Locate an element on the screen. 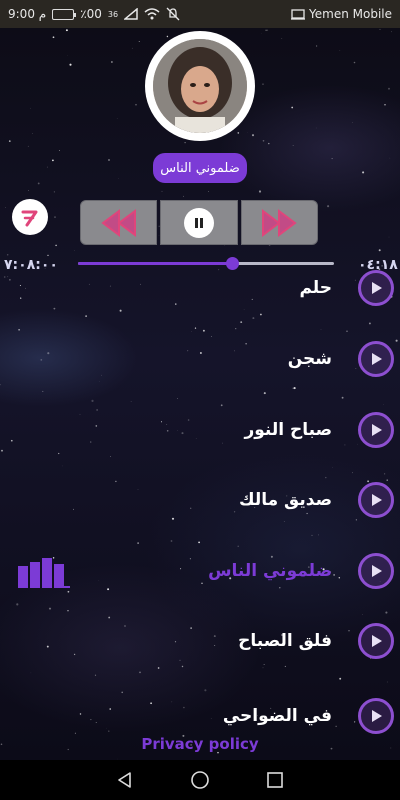 This screenshot has width=400, height=800. home-icon is located at coordinates (200, 780).